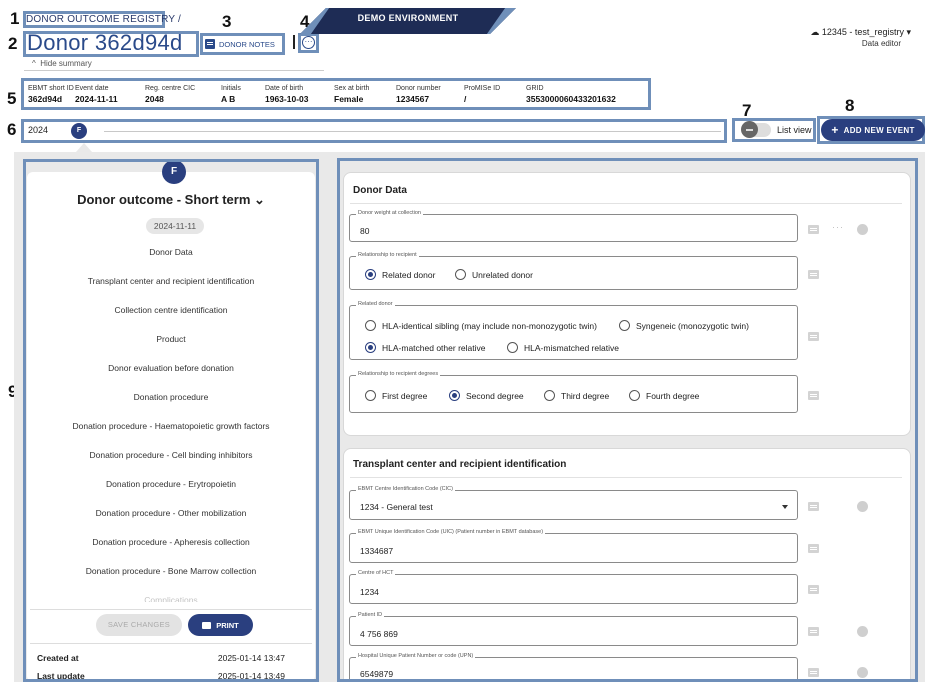 Image resolution: width=925 pixels, height=682 pixels. I want to click on summary-item: Event date 2024-11-11, so click(110, 94).